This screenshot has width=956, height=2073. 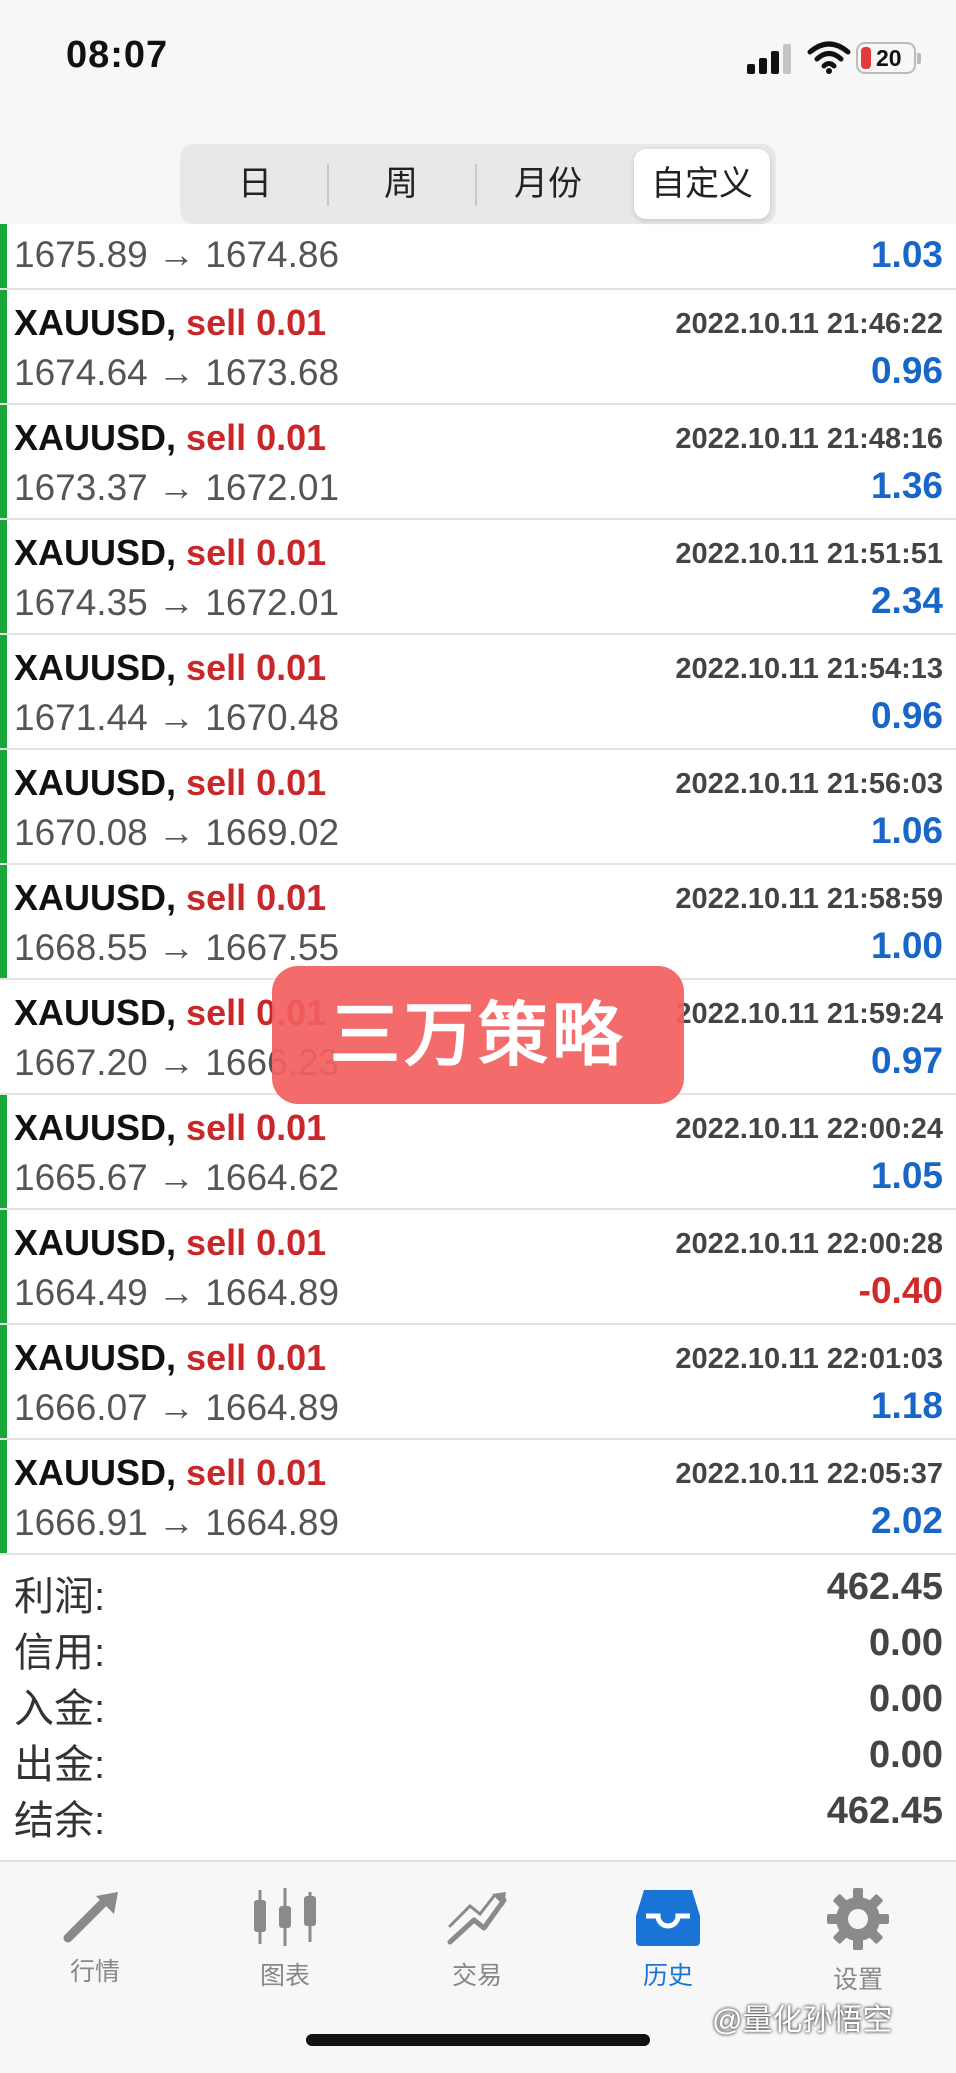 I want to click on trade-prices: 1671.44 → 1670.48, so click(x=177, y=717).